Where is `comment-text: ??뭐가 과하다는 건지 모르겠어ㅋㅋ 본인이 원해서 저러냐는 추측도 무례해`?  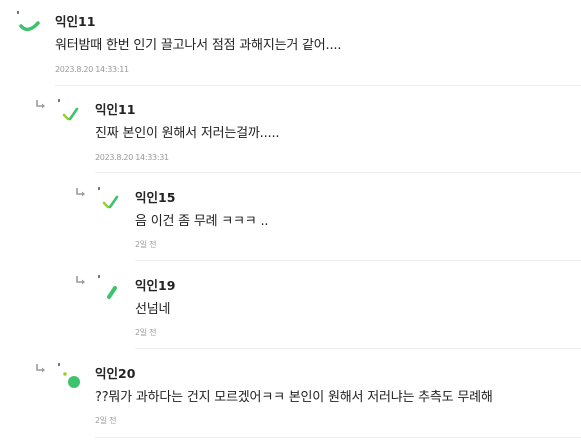 comment-text: ??뭐가 과하다는 건지 모르겠어ㅋㅋ 본인이 원해서 저러냐는 추측도 무례해 is located at coordinates (294, 397).